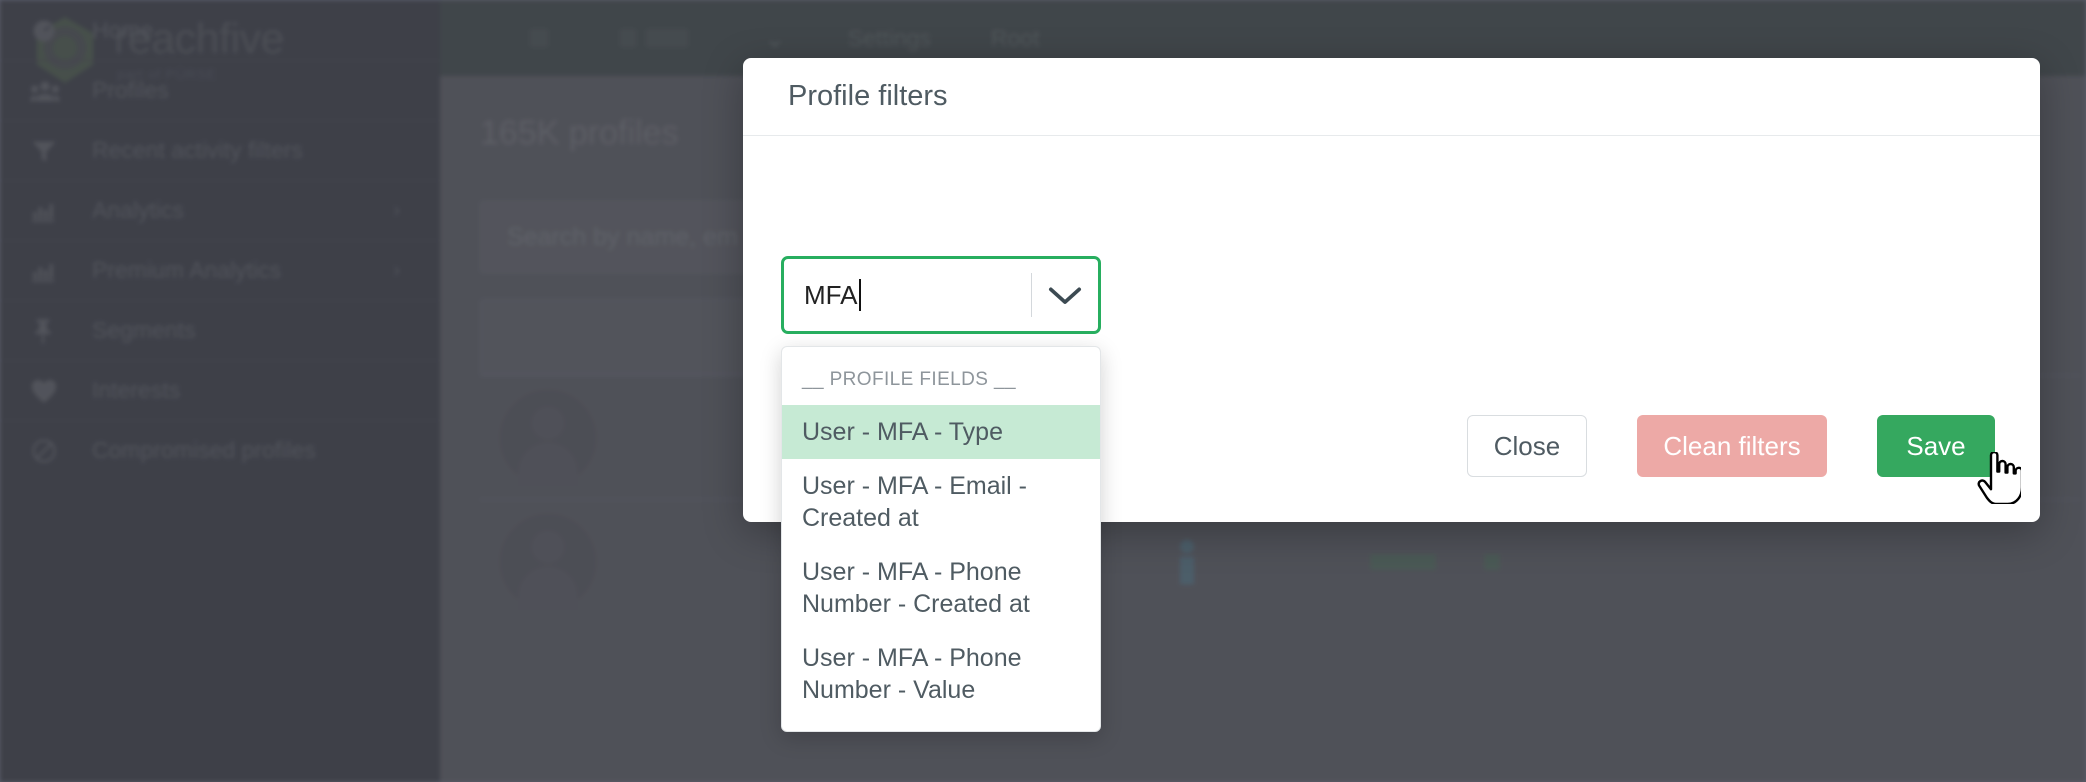 The width and height of the screenshot is (2086, 782). Describe the element at coordinates (1015, 38) in the screenshot. I see `topbar-root-link: Root` at that location.